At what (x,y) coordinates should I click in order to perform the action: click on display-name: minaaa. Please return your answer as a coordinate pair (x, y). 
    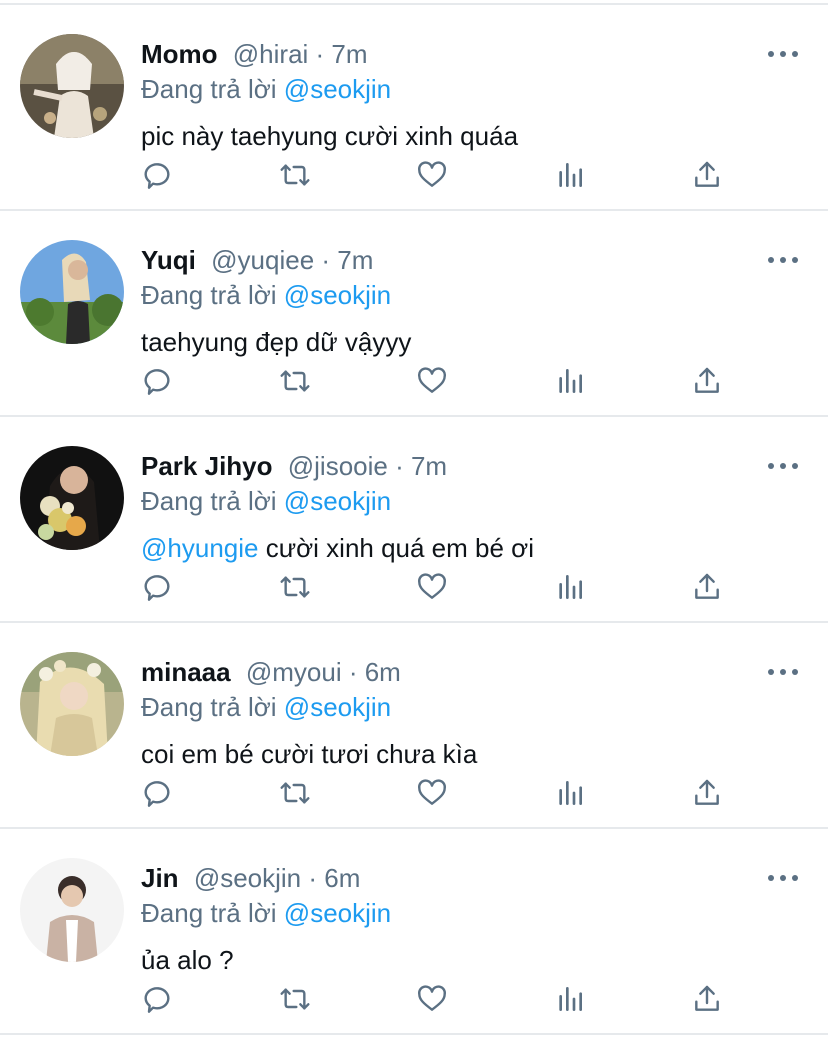
    Looking at the image, I should click on (186, 672).